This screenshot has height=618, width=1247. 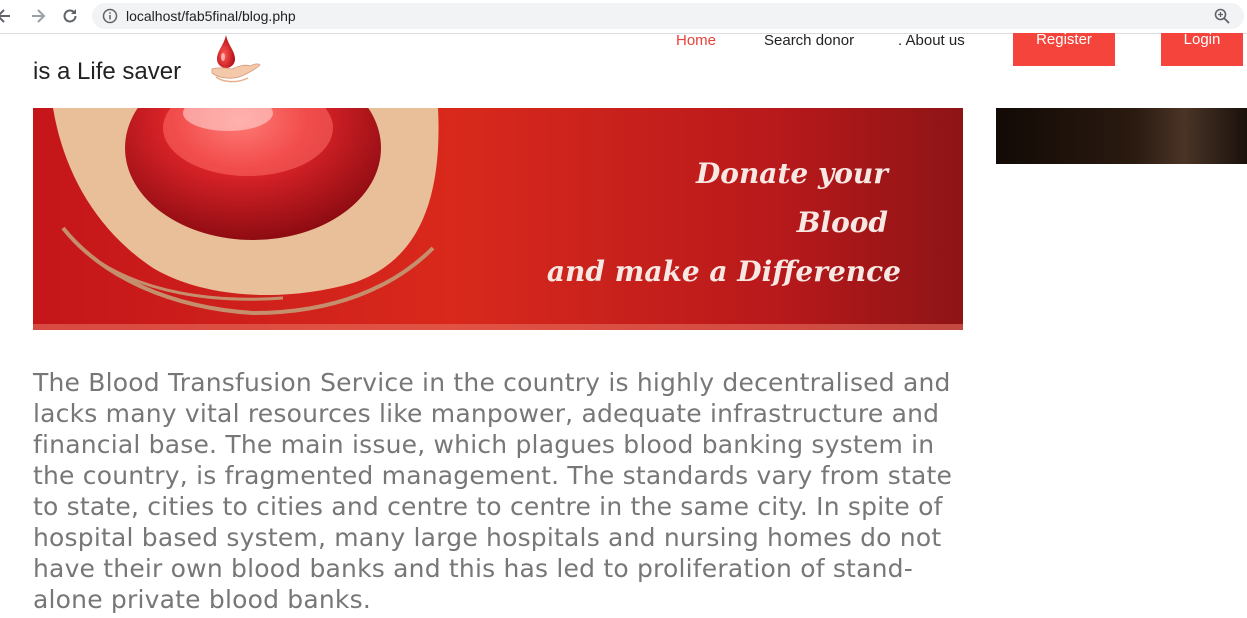 What do you see at coordinates (668, 16) in the screenshot?
I see `address-bar: localhost/fab5final/blog.php` at bounding box center [668, 16].